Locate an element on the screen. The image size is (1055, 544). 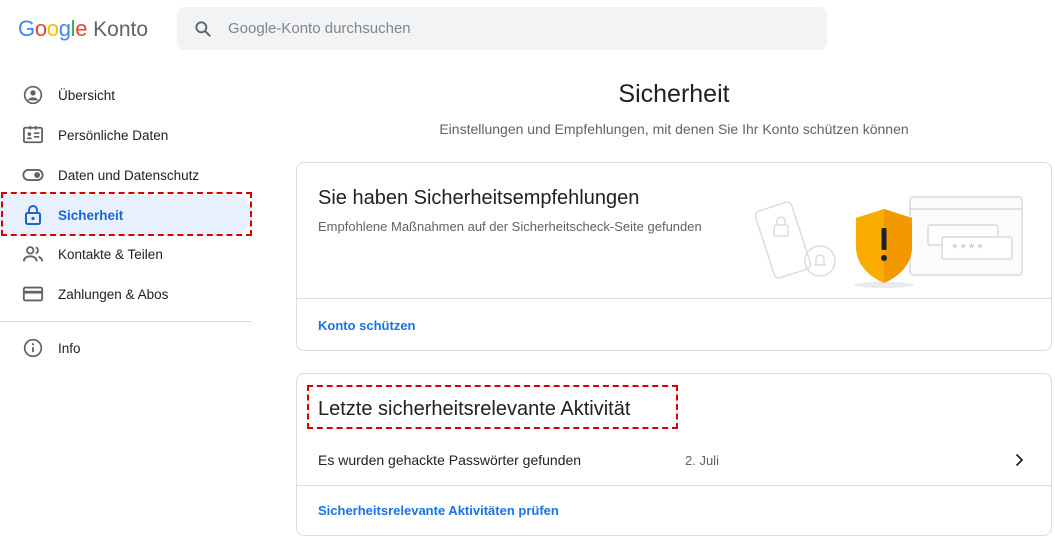
logo-letter: e is located at coordinates (81, 28).